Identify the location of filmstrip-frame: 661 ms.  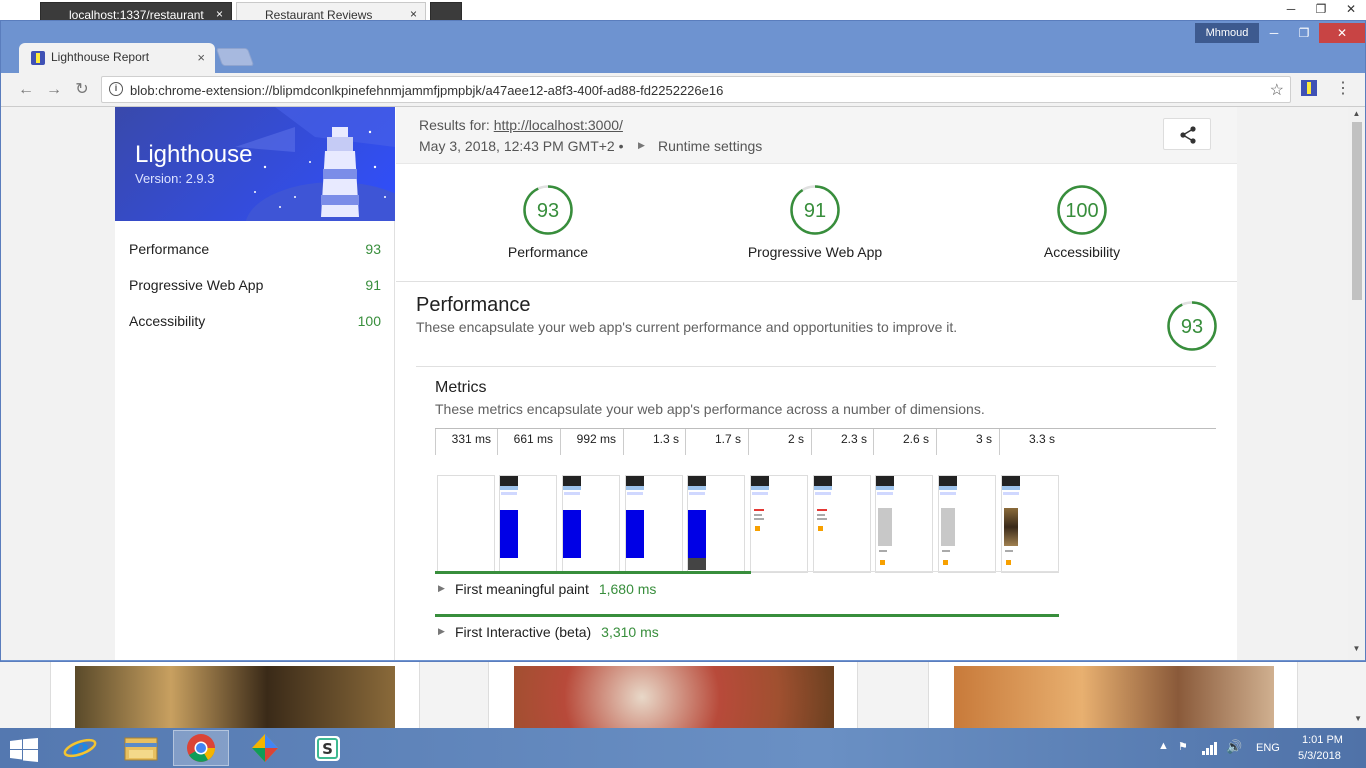
(527, 501).